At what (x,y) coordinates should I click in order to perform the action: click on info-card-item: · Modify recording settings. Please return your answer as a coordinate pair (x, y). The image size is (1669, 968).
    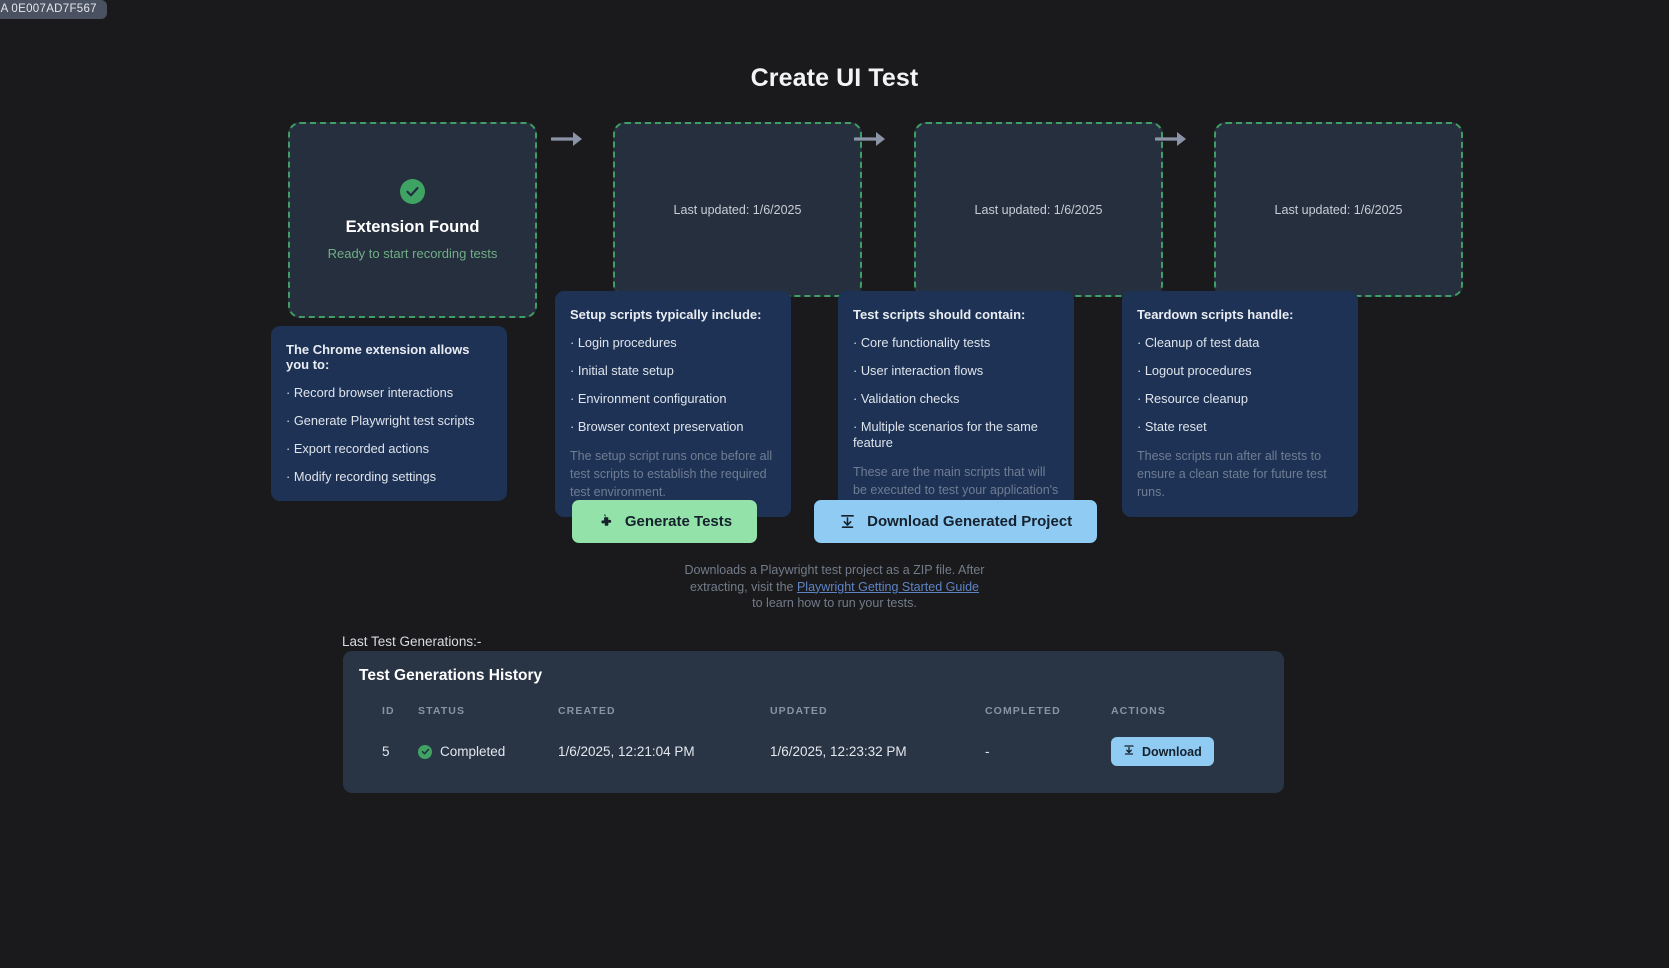
    Looking at the image, I should click on (361, 476).